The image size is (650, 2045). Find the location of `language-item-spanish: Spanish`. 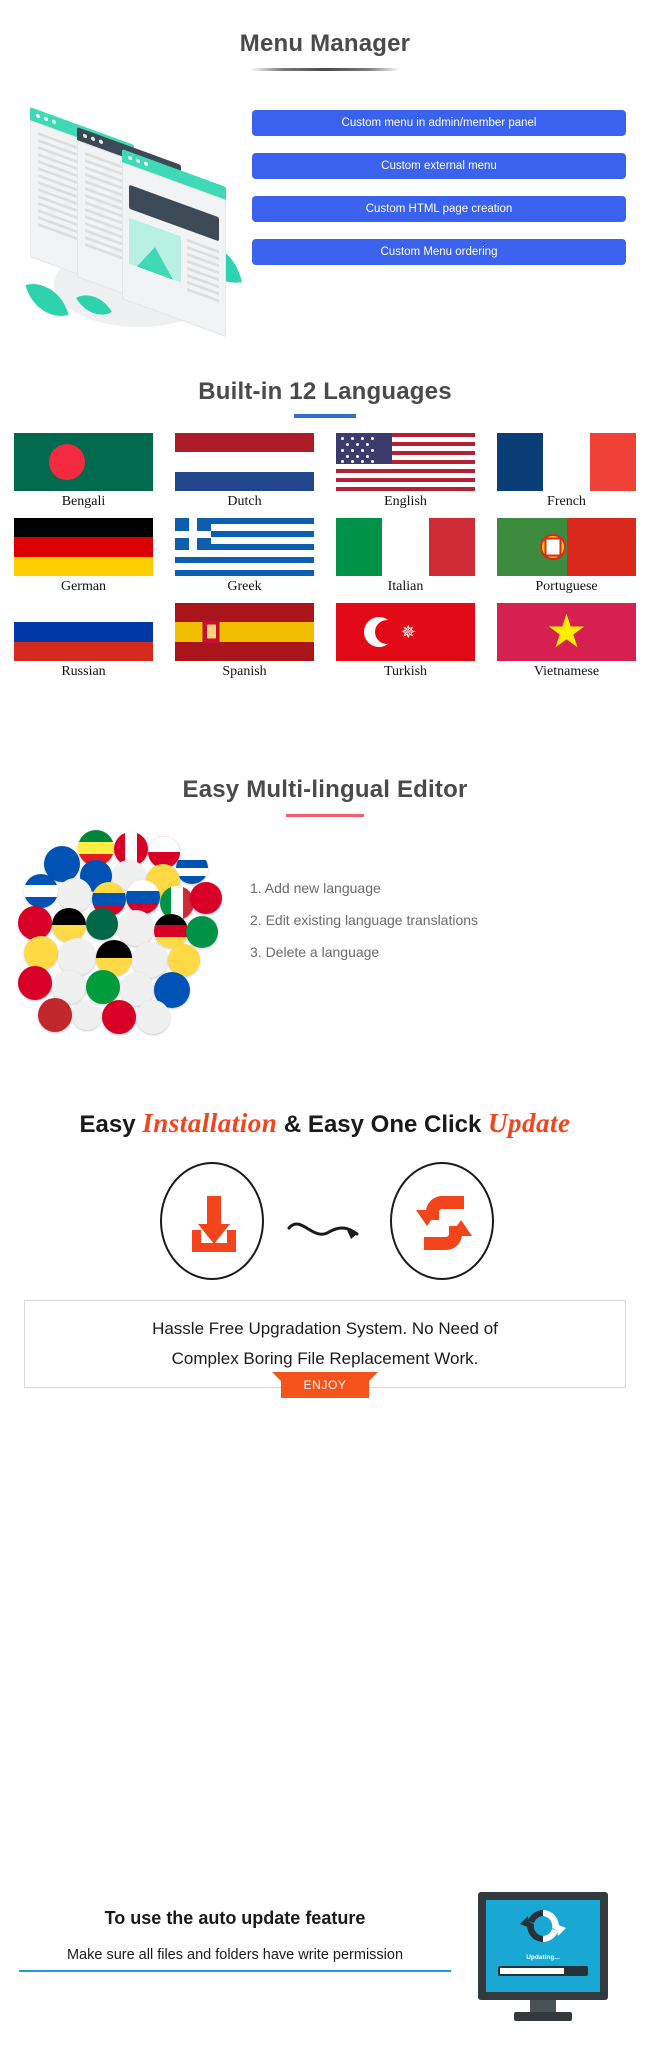

language-item-spanish: Spanish is located at coordinates (244, 641).